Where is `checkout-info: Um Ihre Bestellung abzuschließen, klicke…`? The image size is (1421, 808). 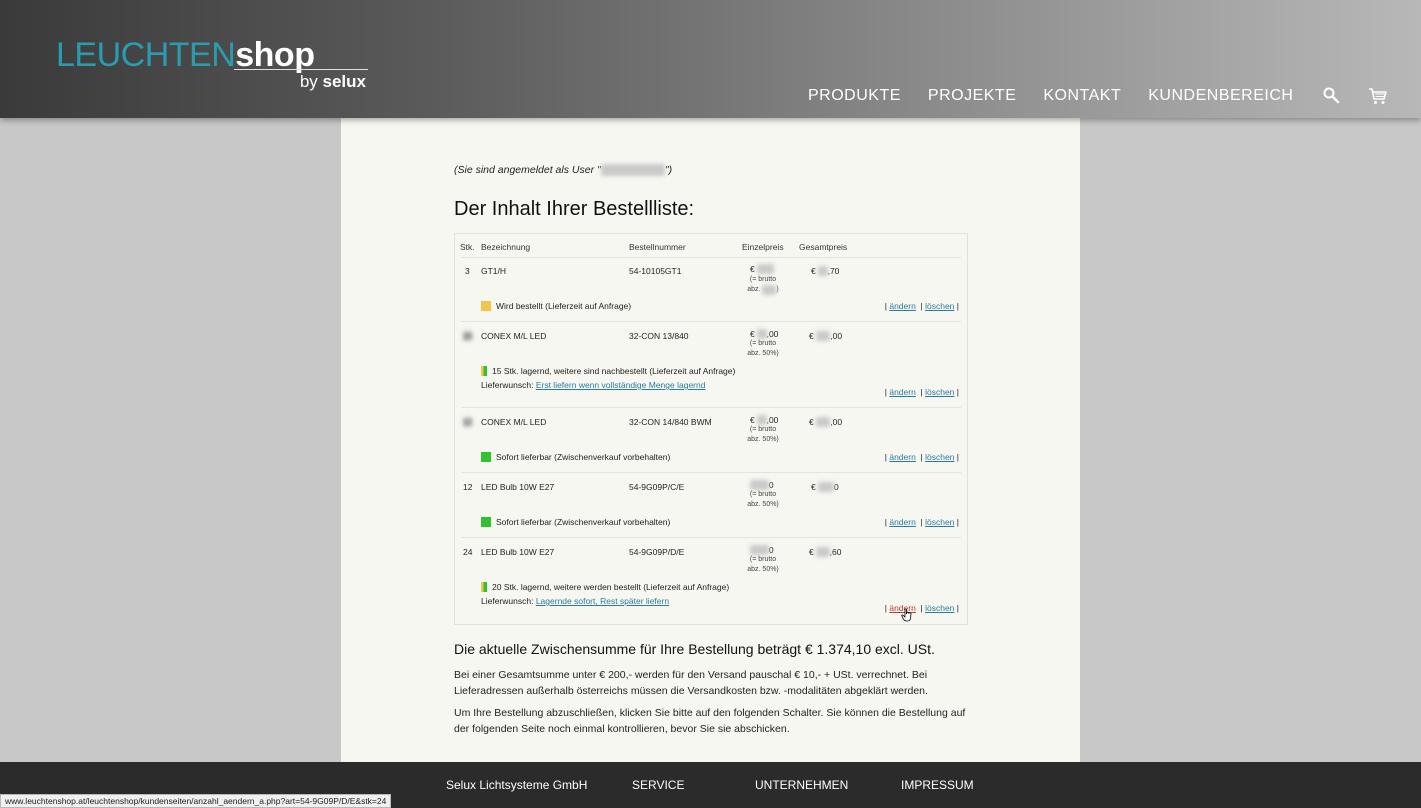
checkout-info: Um Ihre Bestellung abzuschließen, klicke… is located at coordinates (710, 721).